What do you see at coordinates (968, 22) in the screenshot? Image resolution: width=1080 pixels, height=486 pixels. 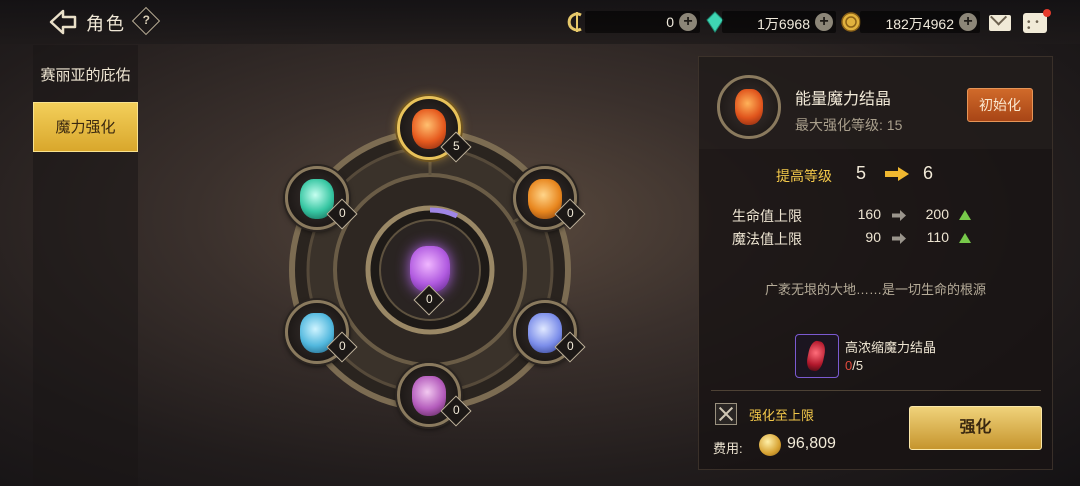 I see `add-gold-button: +` at bounding box center [968, 22].